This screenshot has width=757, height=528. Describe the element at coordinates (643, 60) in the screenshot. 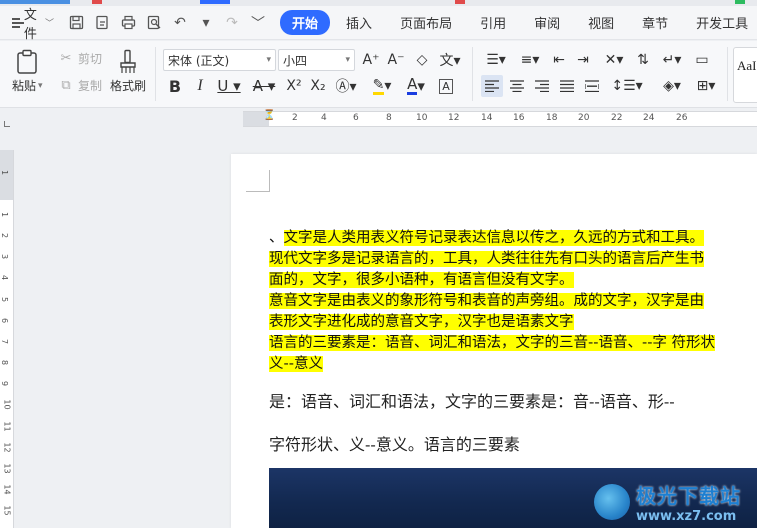

I see `sort-icon: ⇅` at that location.